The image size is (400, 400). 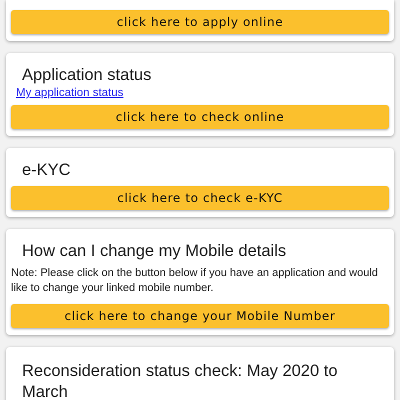 I want to click on card-title: How can I change my Mobile details, so click(x=154, y=251).